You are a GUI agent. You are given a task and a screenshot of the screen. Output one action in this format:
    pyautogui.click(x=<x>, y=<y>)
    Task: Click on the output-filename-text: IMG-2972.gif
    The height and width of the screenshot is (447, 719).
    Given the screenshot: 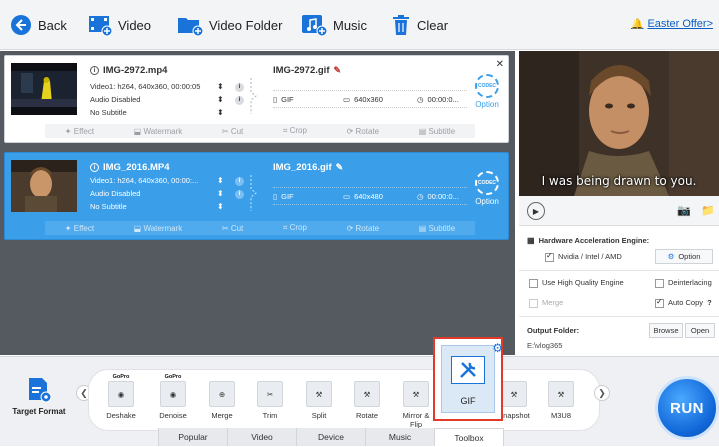 What is the action you would take?
    pyautogui.click(x=301, y=70)
    